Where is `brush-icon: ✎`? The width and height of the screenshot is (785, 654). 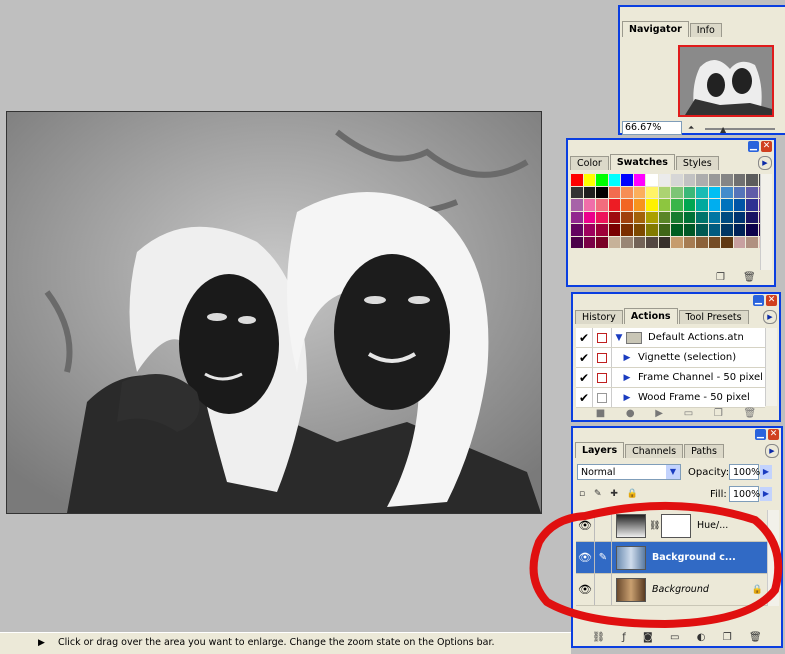 brush-icon: ✎ is located at coordinates (603, 557).